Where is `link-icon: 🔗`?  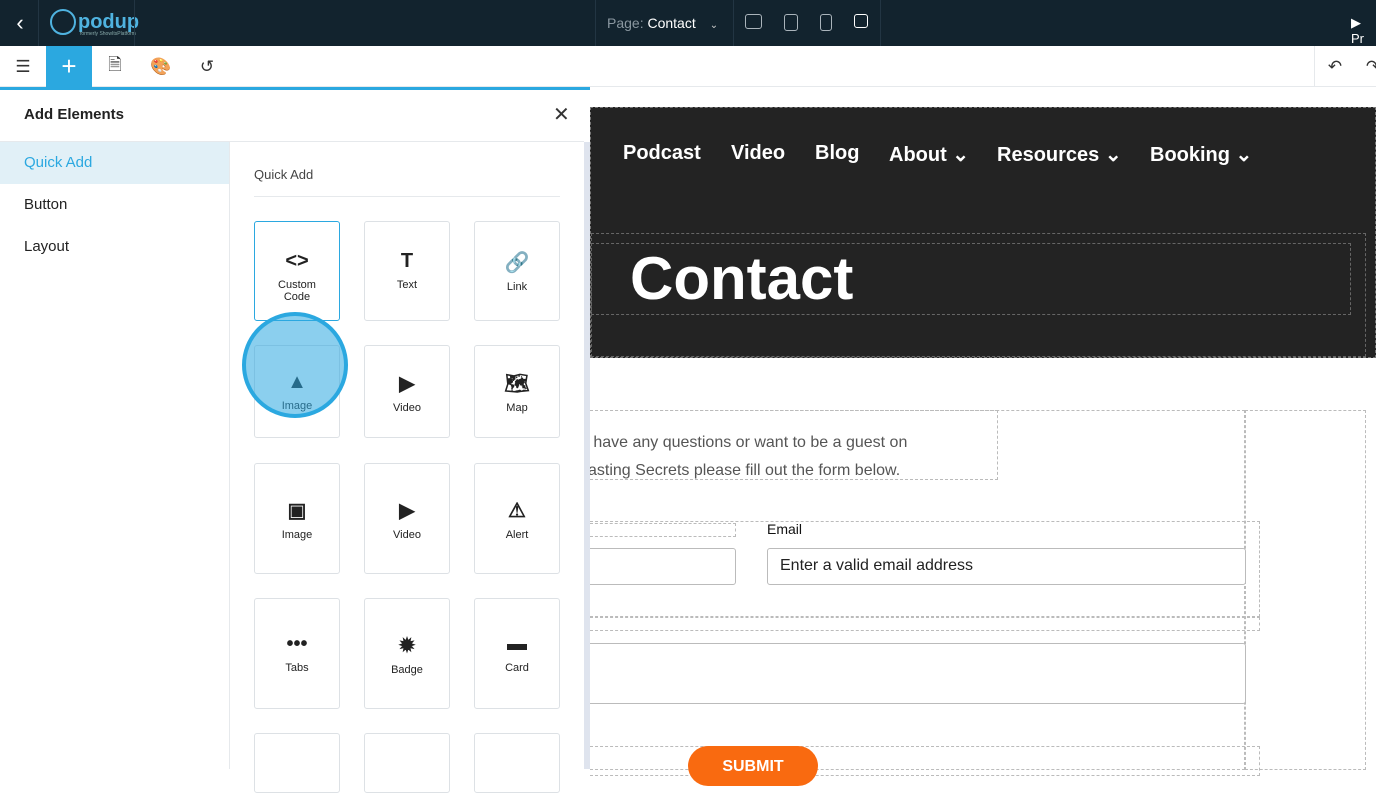 link-icon: 🔗 is located at coordinates (517, 263).